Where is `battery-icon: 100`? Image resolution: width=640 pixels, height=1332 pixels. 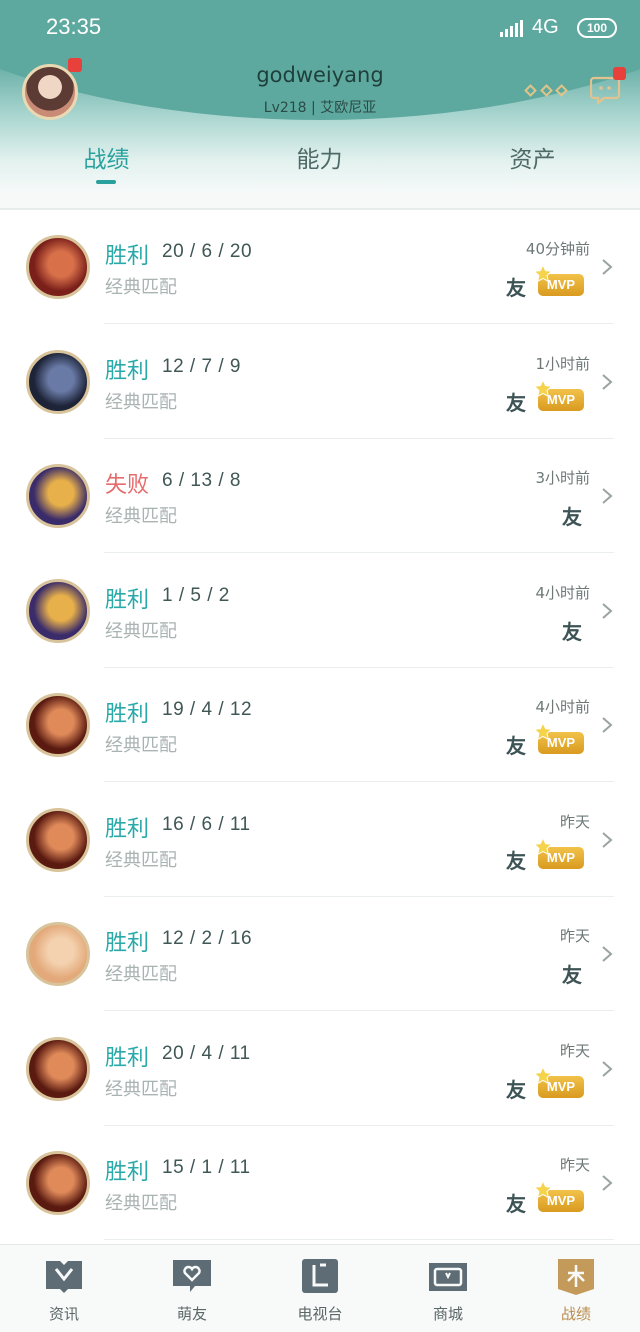 battery-icon: 100 is located at coordinates (597, 28).